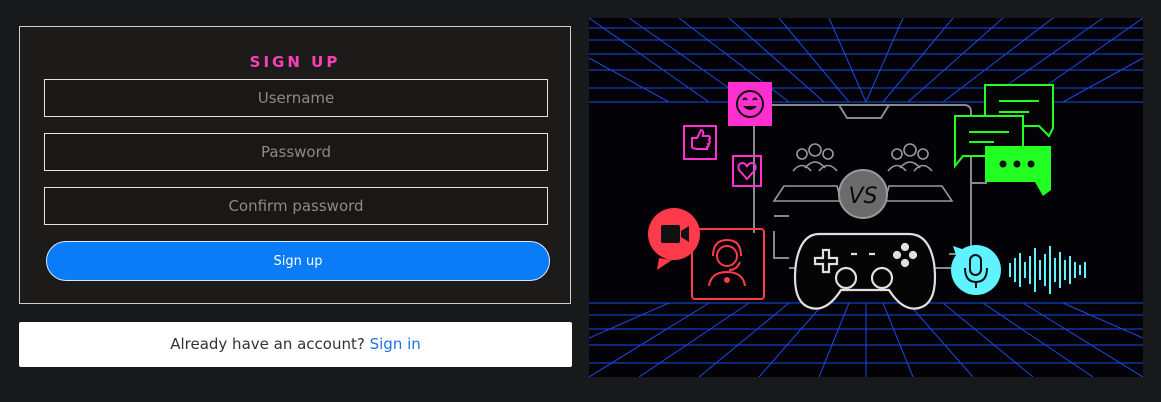  I want to click on signin-link: Sign in, so click(395, 344).